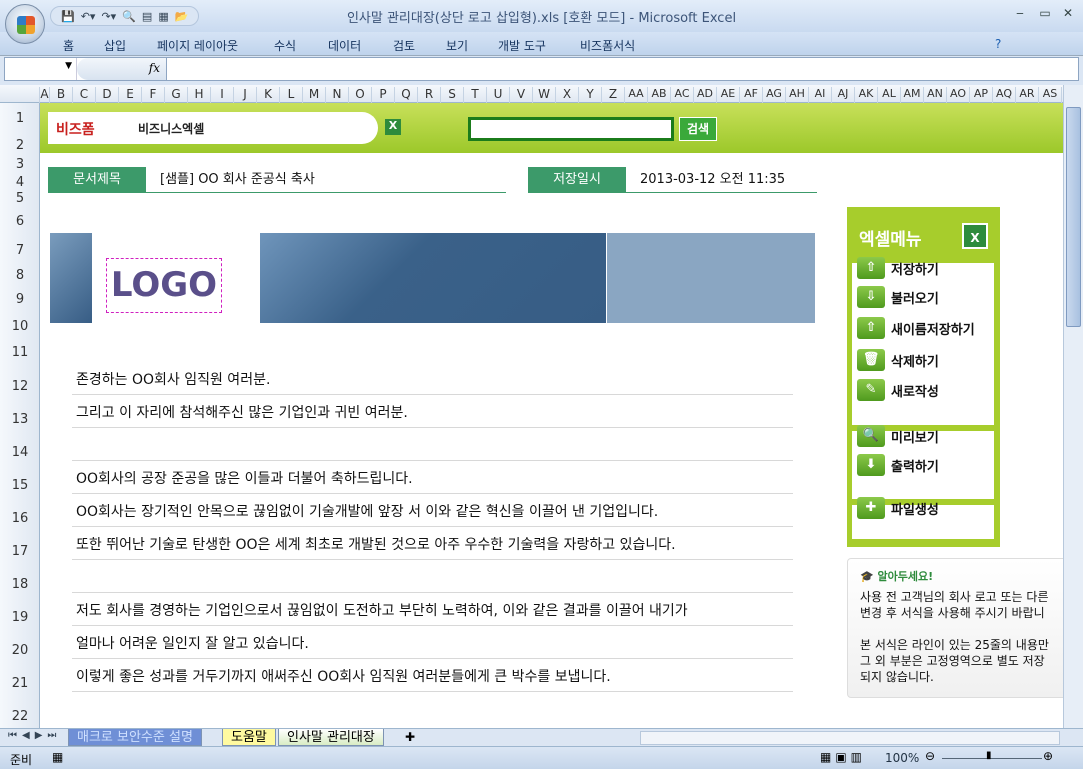 This screenshot has width=1083, height=769. I want to click on tab-formulas: 수식, so click(285, 45).